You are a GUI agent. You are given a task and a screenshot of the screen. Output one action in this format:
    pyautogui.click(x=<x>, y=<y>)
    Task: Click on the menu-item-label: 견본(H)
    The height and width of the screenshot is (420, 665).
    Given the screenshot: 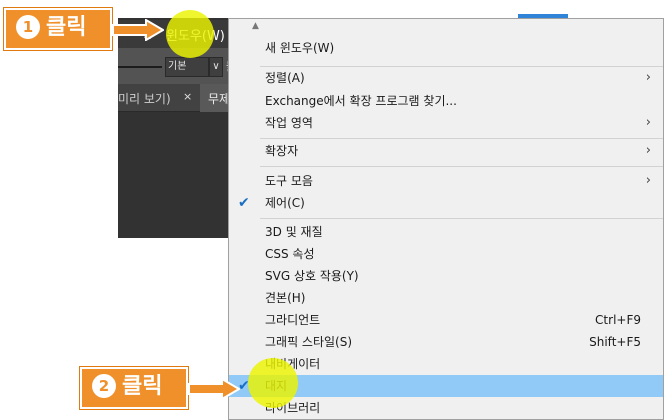 What is the action you would take?
    pyautogui.click(x=285, y=298)
    